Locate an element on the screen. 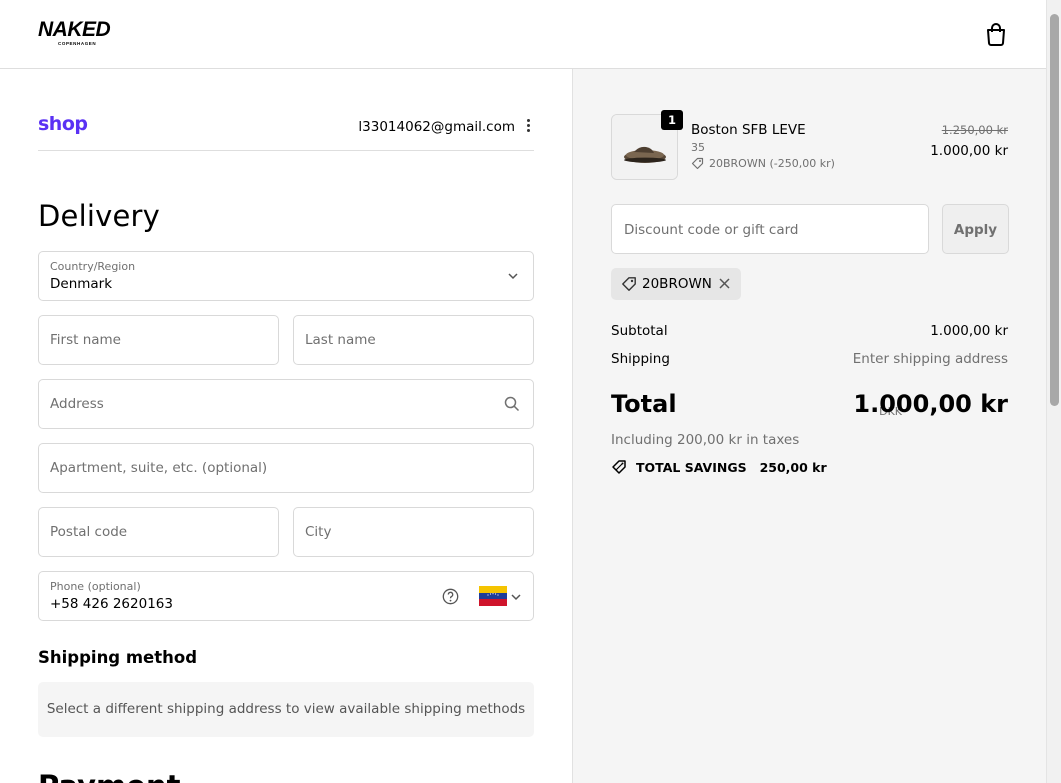 The height and width of the screenshot is (783, 1061). subtotal-label: Subtotal is located at coordinates (639, 331).